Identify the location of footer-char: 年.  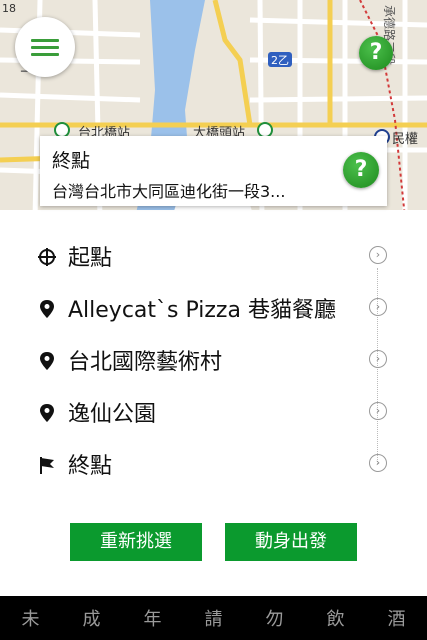
(152, 619).